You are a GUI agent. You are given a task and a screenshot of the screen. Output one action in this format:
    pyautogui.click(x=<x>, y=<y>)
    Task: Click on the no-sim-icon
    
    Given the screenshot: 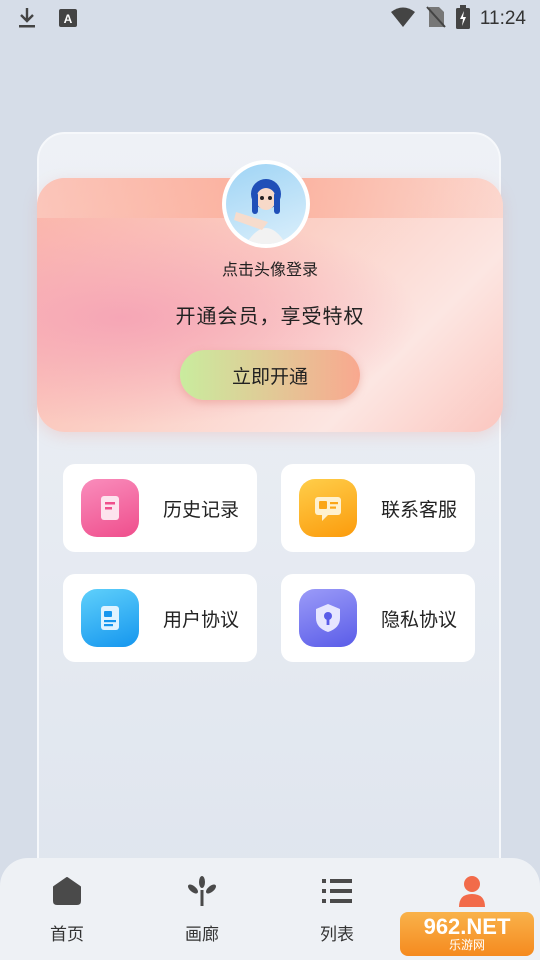 What is the action you would take?
    pyautogui.click(x=436, y=19)
    